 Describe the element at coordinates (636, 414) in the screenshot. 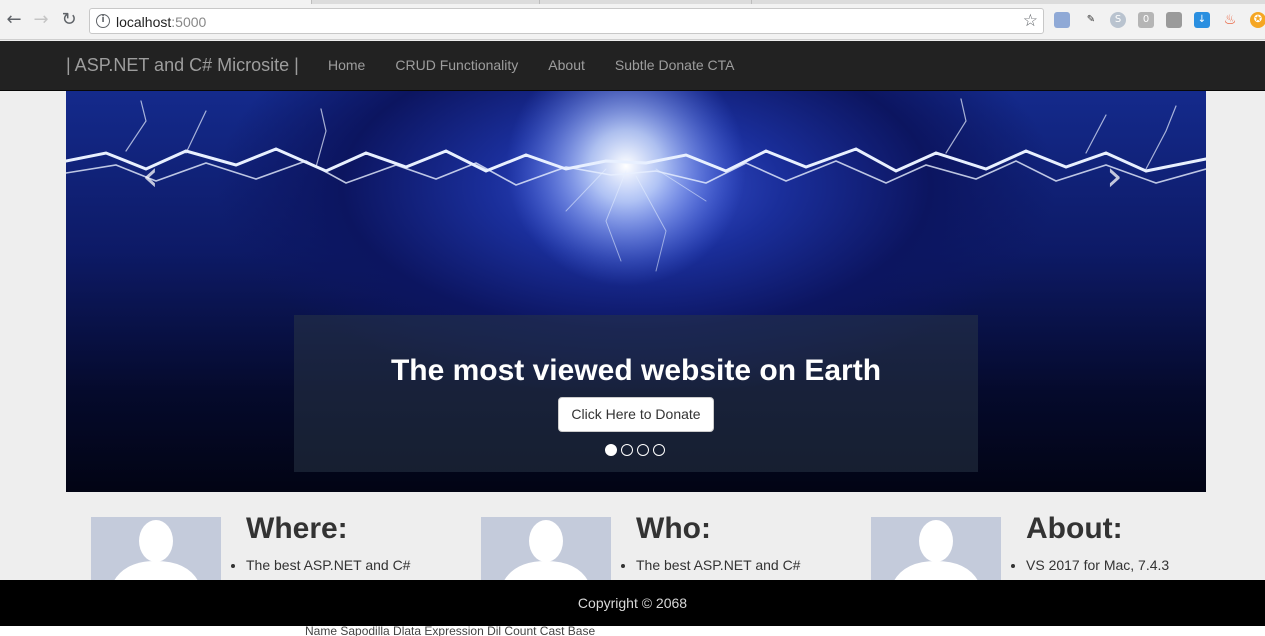

I see `donate-button: Click Here to Donate` at that location.